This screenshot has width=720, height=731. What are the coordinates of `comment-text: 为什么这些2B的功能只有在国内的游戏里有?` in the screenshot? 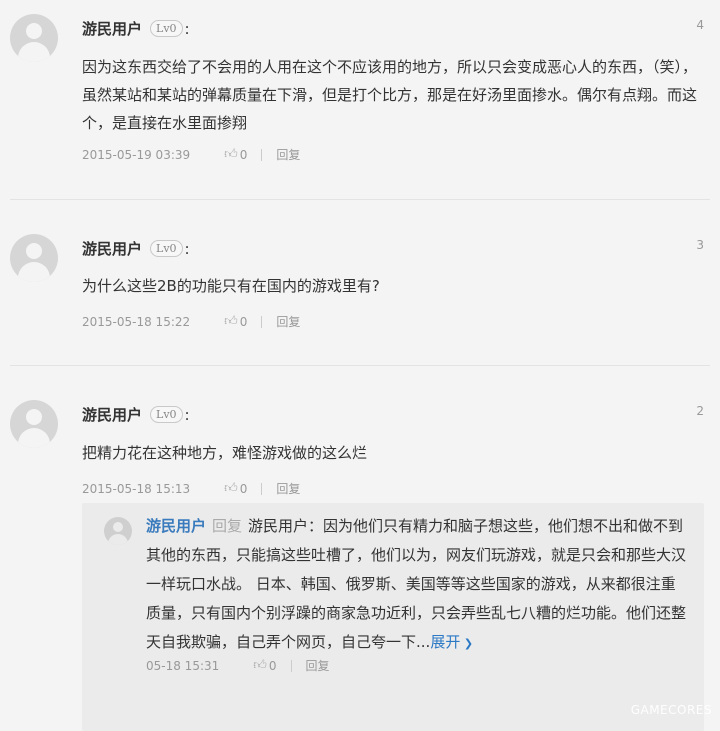 It's located at (231, 286).